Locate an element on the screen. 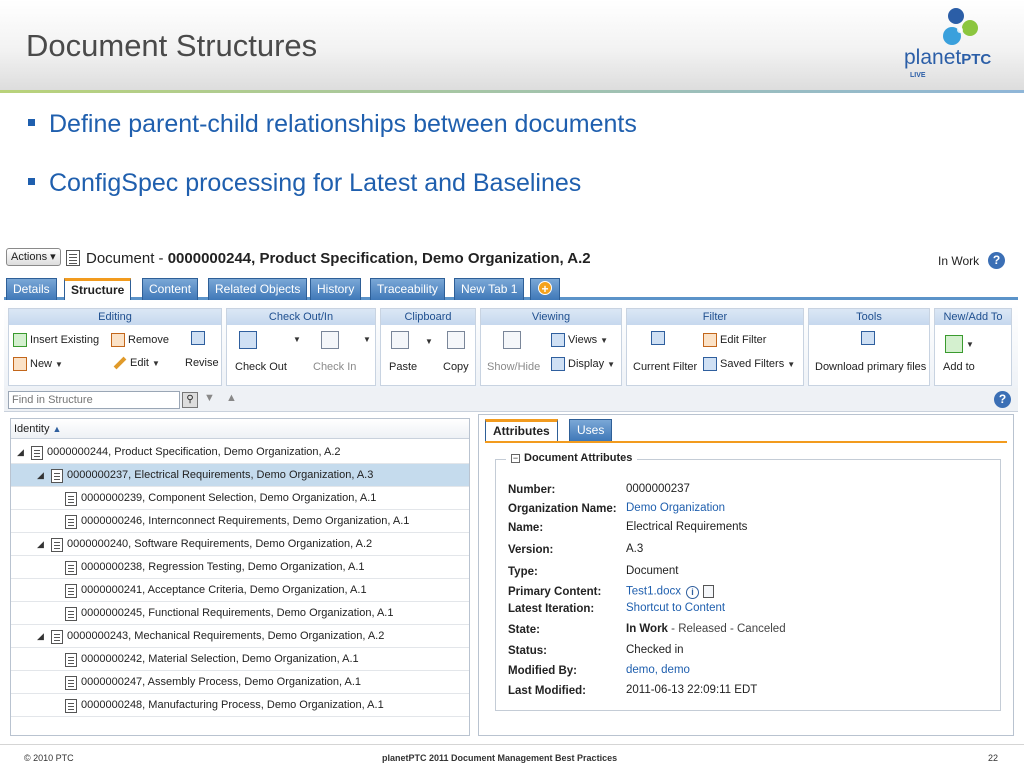 This screenshot has height=768, width=1024. attribute-value-link: Test1.docx i is located at coordinates (670, 592).